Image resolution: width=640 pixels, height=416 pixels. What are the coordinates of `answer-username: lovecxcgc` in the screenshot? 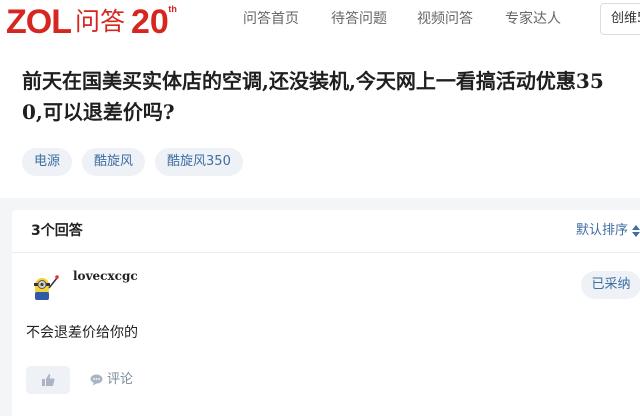 It's located at (105, 276).